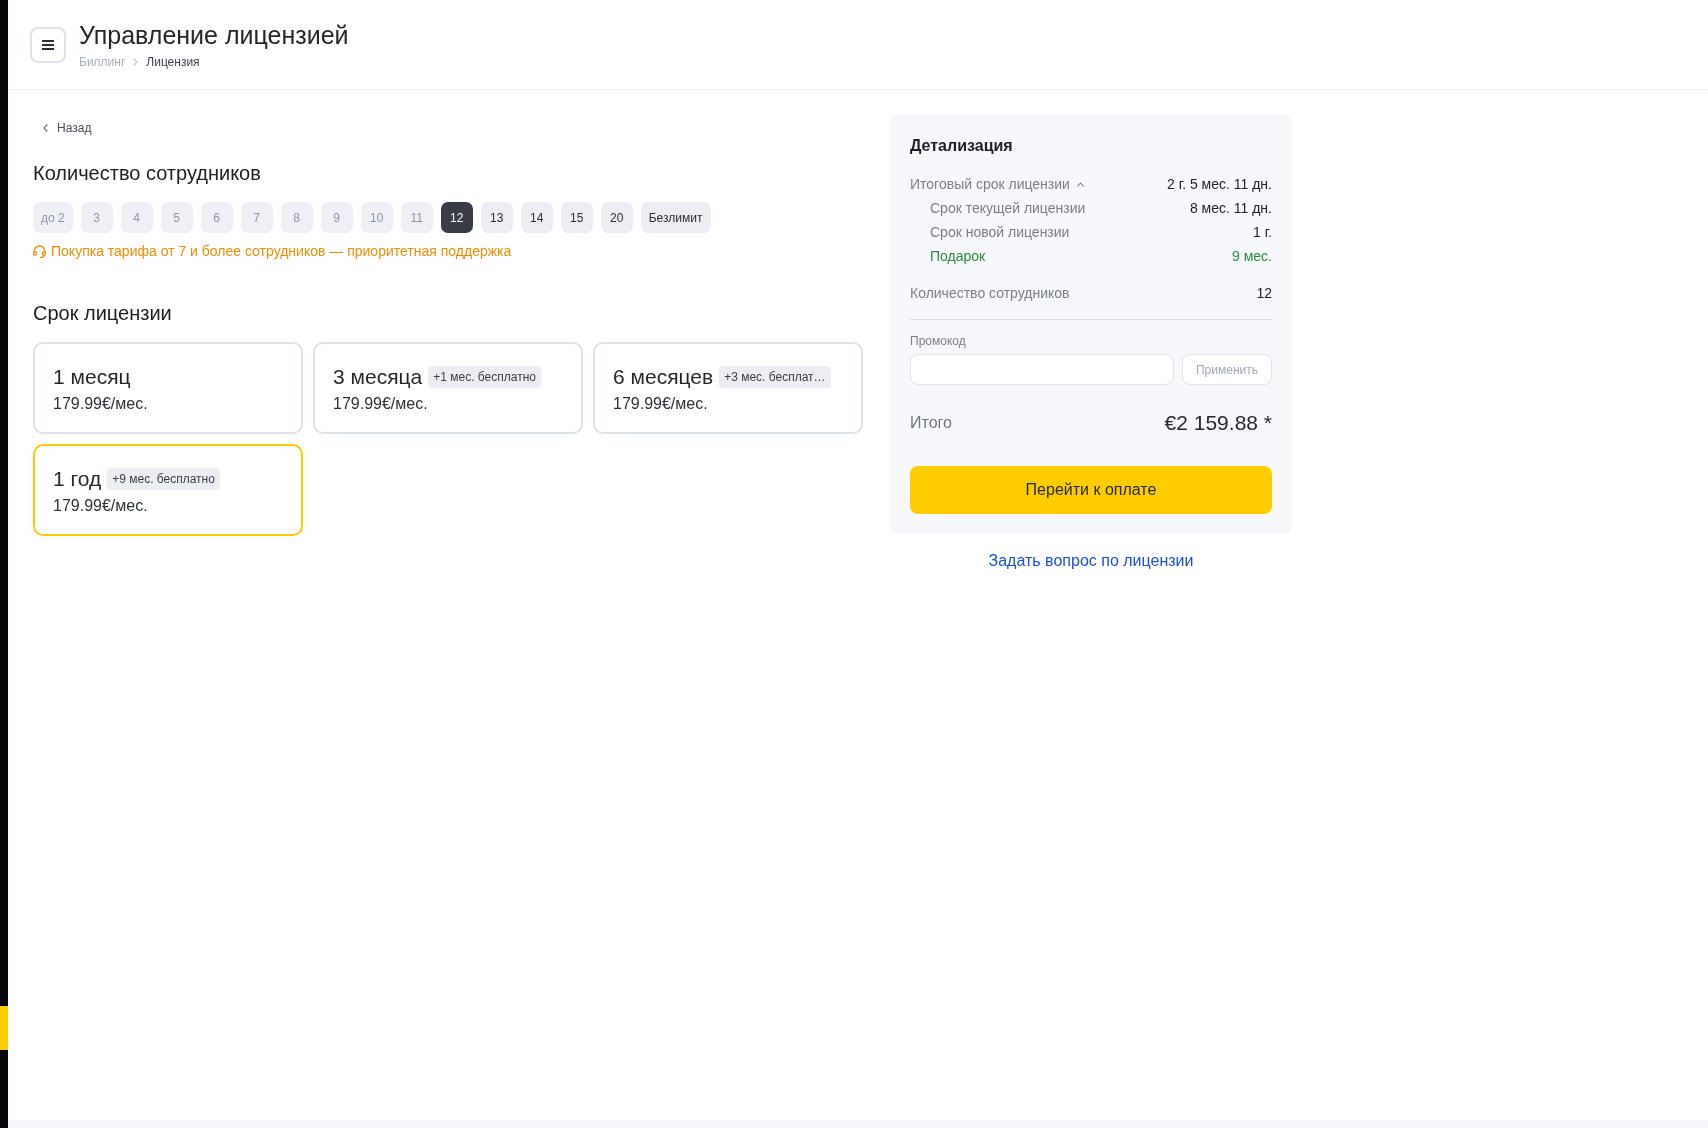  What do you see at coordinates (102, 313) in the screenshot?
I see `section-title: Срок лицензии` at bounding box center [102, 313].